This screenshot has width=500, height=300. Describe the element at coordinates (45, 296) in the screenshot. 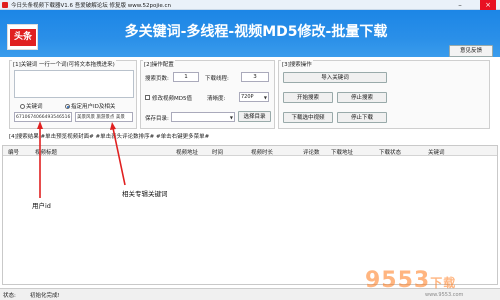

I see `status-message: 初始化完成!` at that location.